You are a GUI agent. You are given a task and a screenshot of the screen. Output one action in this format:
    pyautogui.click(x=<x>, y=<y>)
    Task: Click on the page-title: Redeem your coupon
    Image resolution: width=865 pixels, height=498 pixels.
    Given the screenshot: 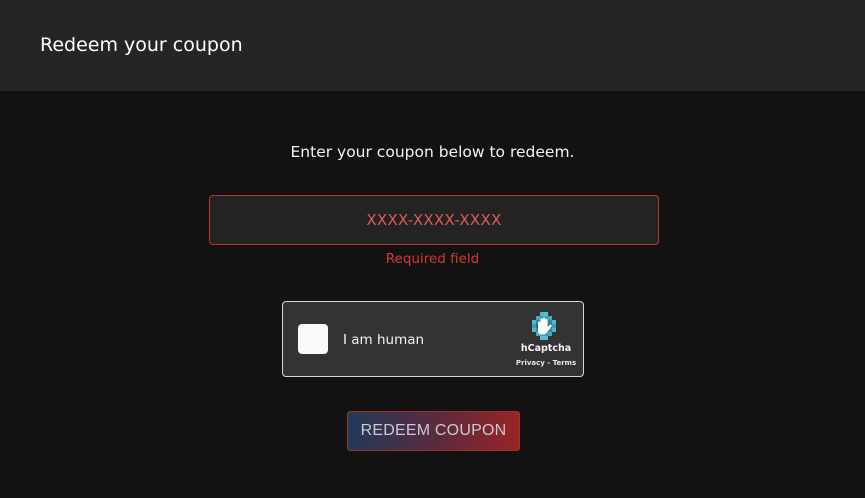 What is the action you would take?
    pyautogui.click(x=141, y=45)
    